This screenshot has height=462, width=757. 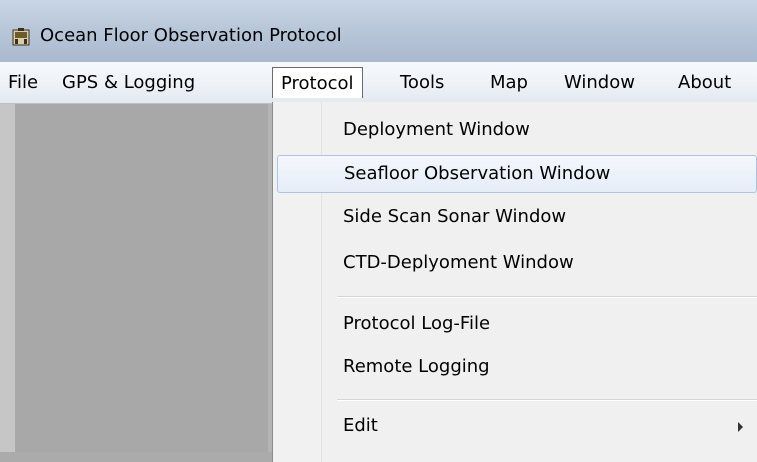 What do you see at coordinates (191, 35) in the screenshot?
I see `window-title: Ocean Floor Observation Protocol` at bounding box center [191, 35].